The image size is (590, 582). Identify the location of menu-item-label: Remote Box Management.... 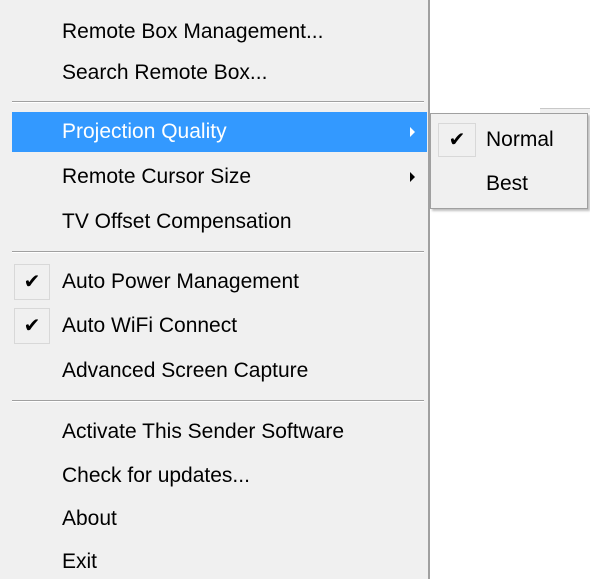
(193, 31).